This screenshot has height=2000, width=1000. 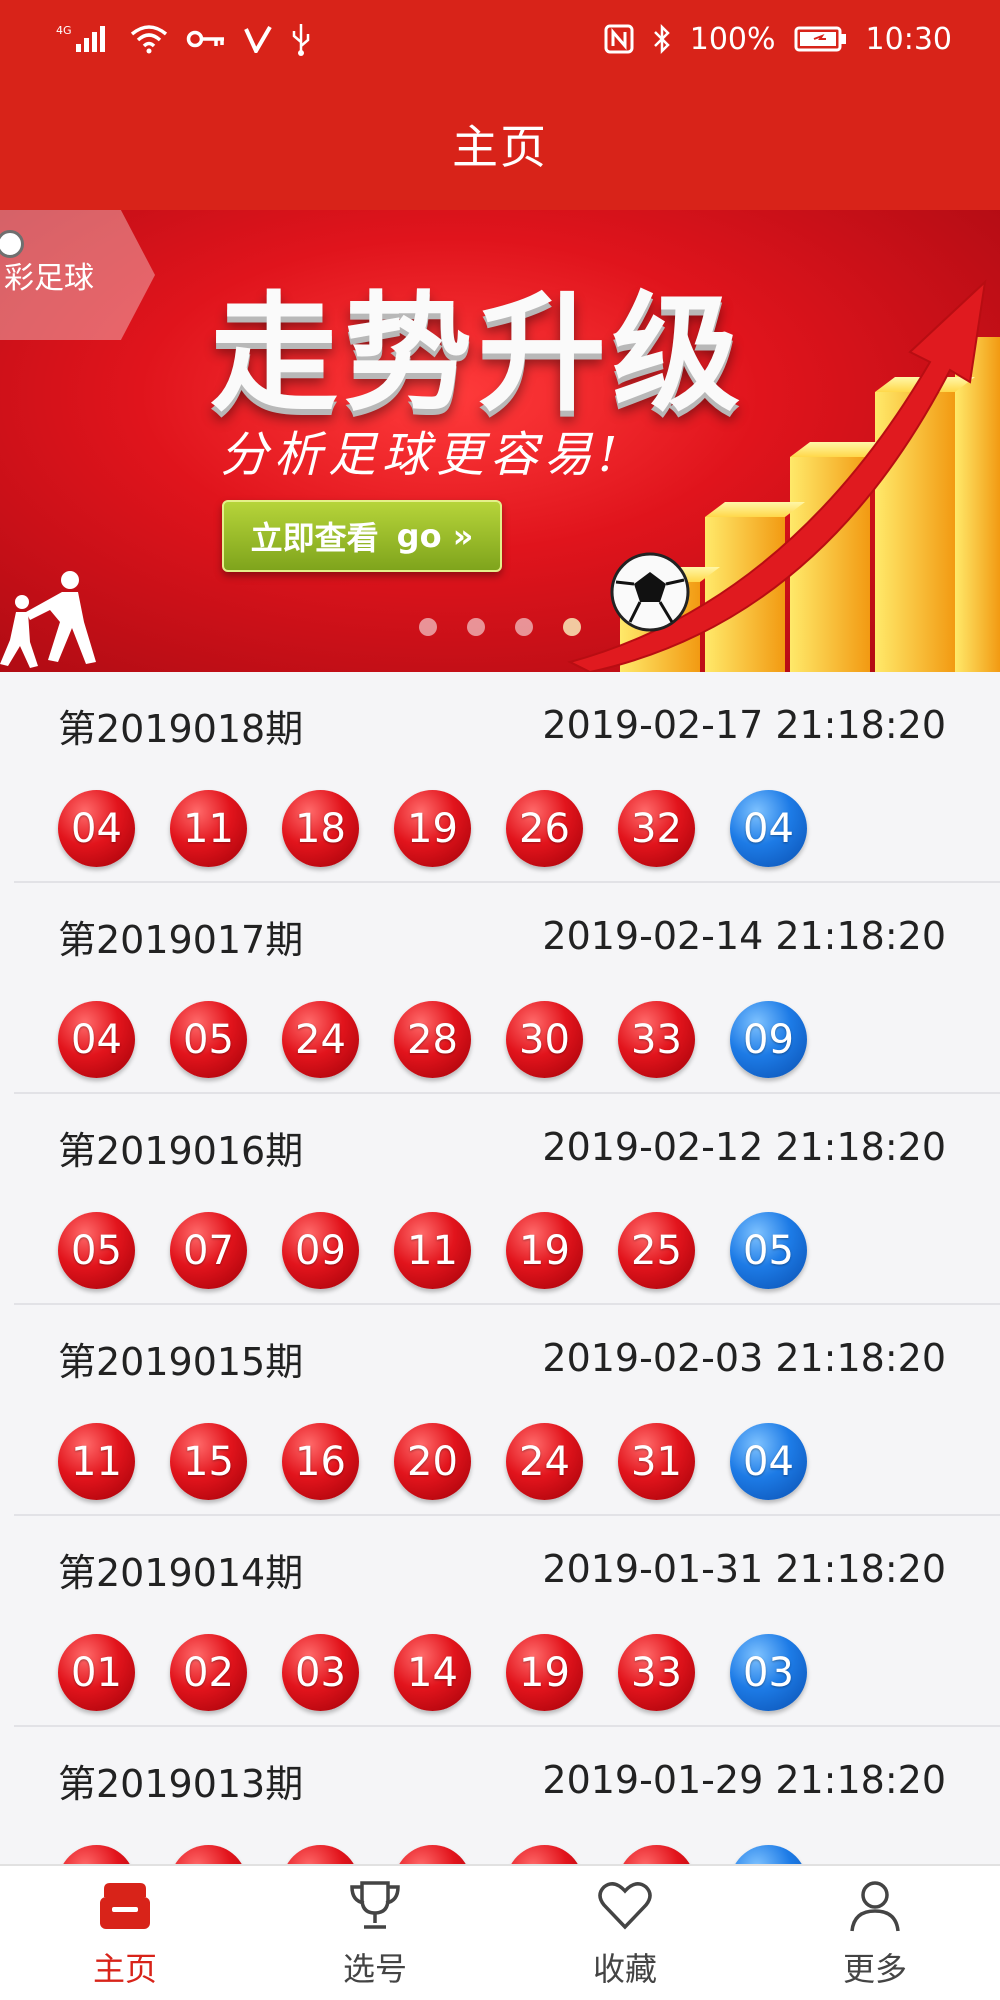 What do you see at coordinates (874, 1969) in the screenshot?
I see `nav-label-more: 更多` at bounding box center [874, 1969].